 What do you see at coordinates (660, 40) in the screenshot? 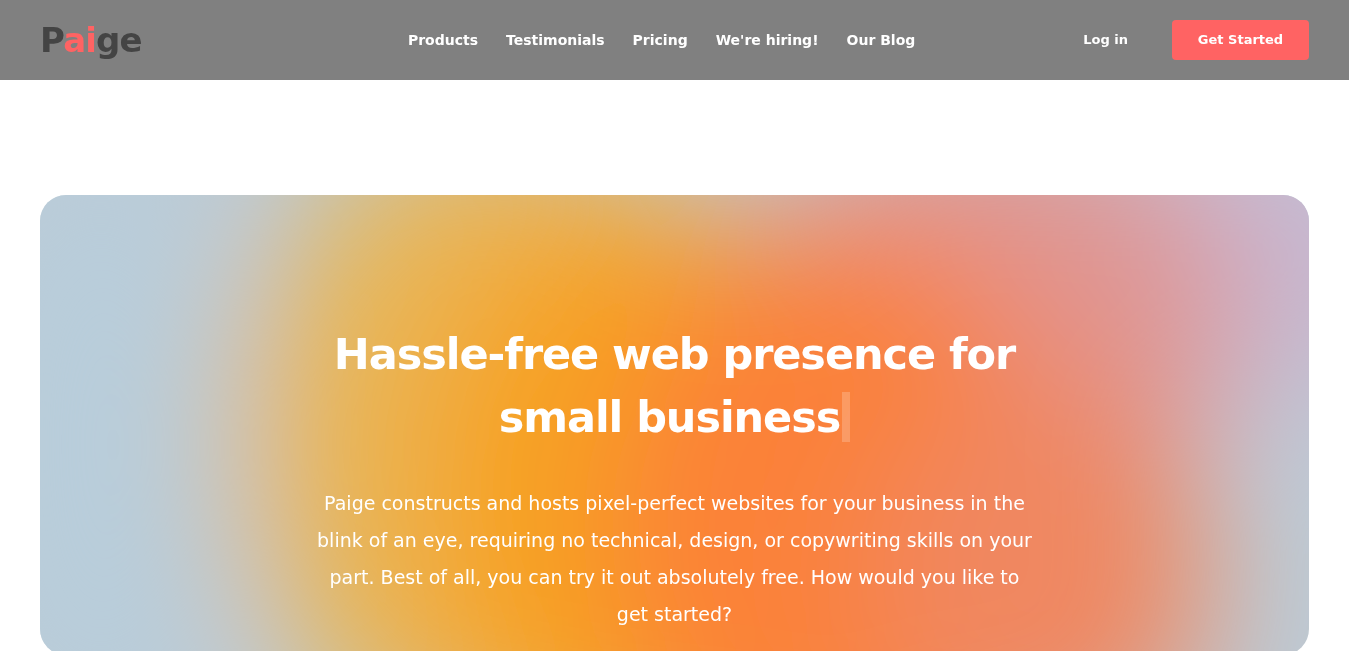
I see `nav-link: Pricing` at bounding box center [660, 40].